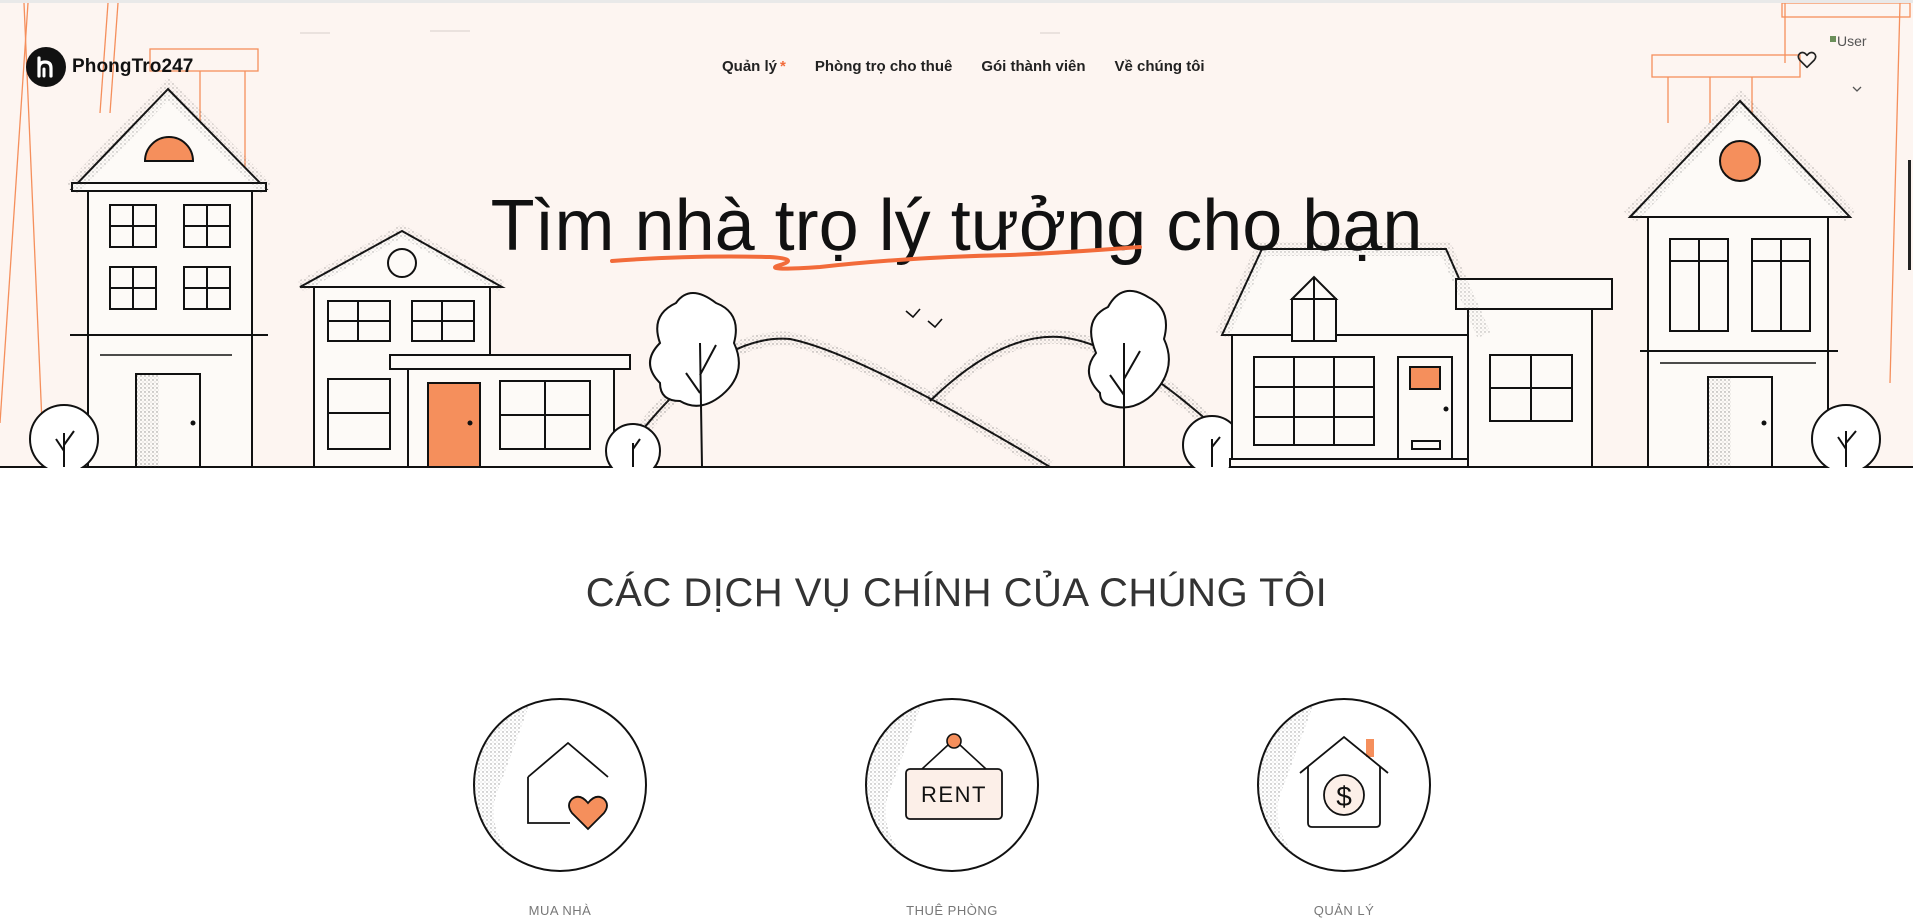 Image resolution: width=1913 pixels, height=922 pixels. What do you see at coordinates (133, 66) in the screenshot?
I see `brand-name: PhongTro247` at bounding box center [133, 66].